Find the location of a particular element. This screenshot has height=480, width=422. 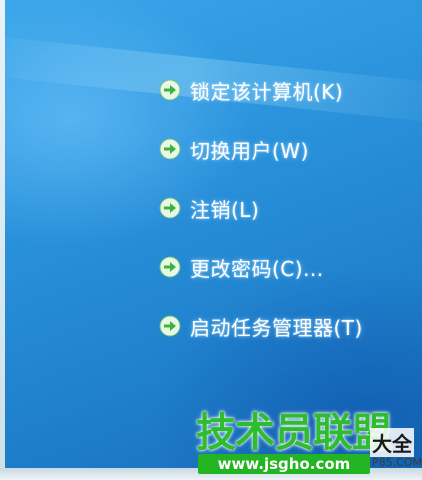

menu-item-label: 锁定该计算机(K) is located at coordinates (267, 91).